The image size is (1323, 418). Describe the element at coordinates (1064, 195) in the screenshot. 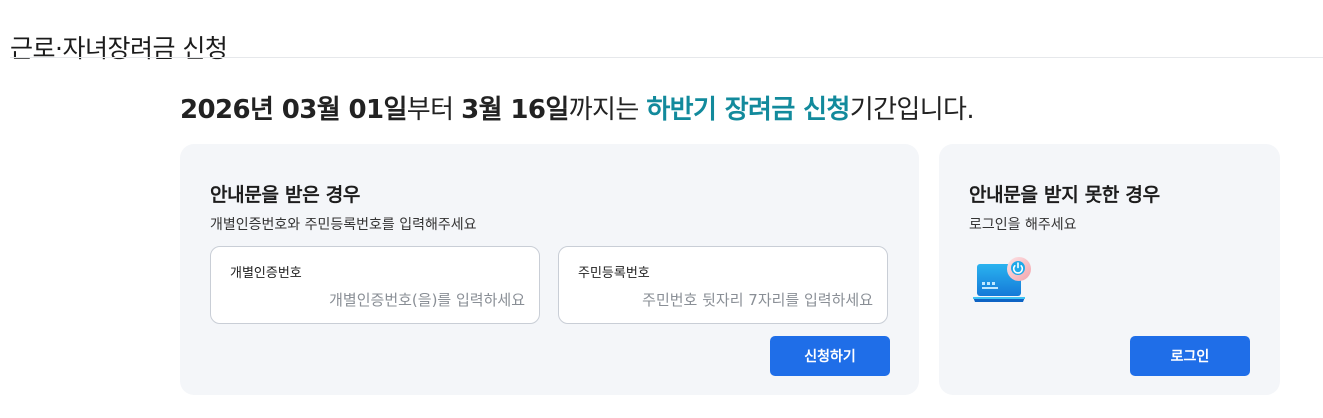

I see `not-received-card-title: 안내문을 받지 못한 경우` at that location.